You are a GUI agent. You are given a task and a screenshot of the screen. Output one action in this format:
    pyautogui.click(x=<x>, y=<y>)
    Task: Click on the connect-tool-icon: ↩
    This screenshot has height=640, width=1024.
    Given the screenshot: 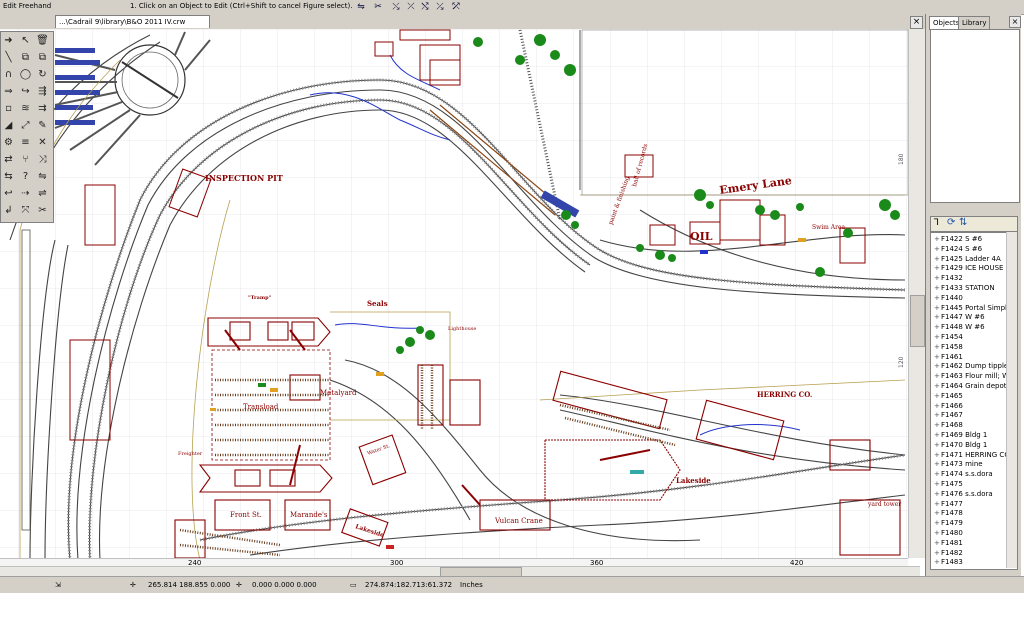 What is the action you would take?
    pyautogui.click(x=8, y=193)
    